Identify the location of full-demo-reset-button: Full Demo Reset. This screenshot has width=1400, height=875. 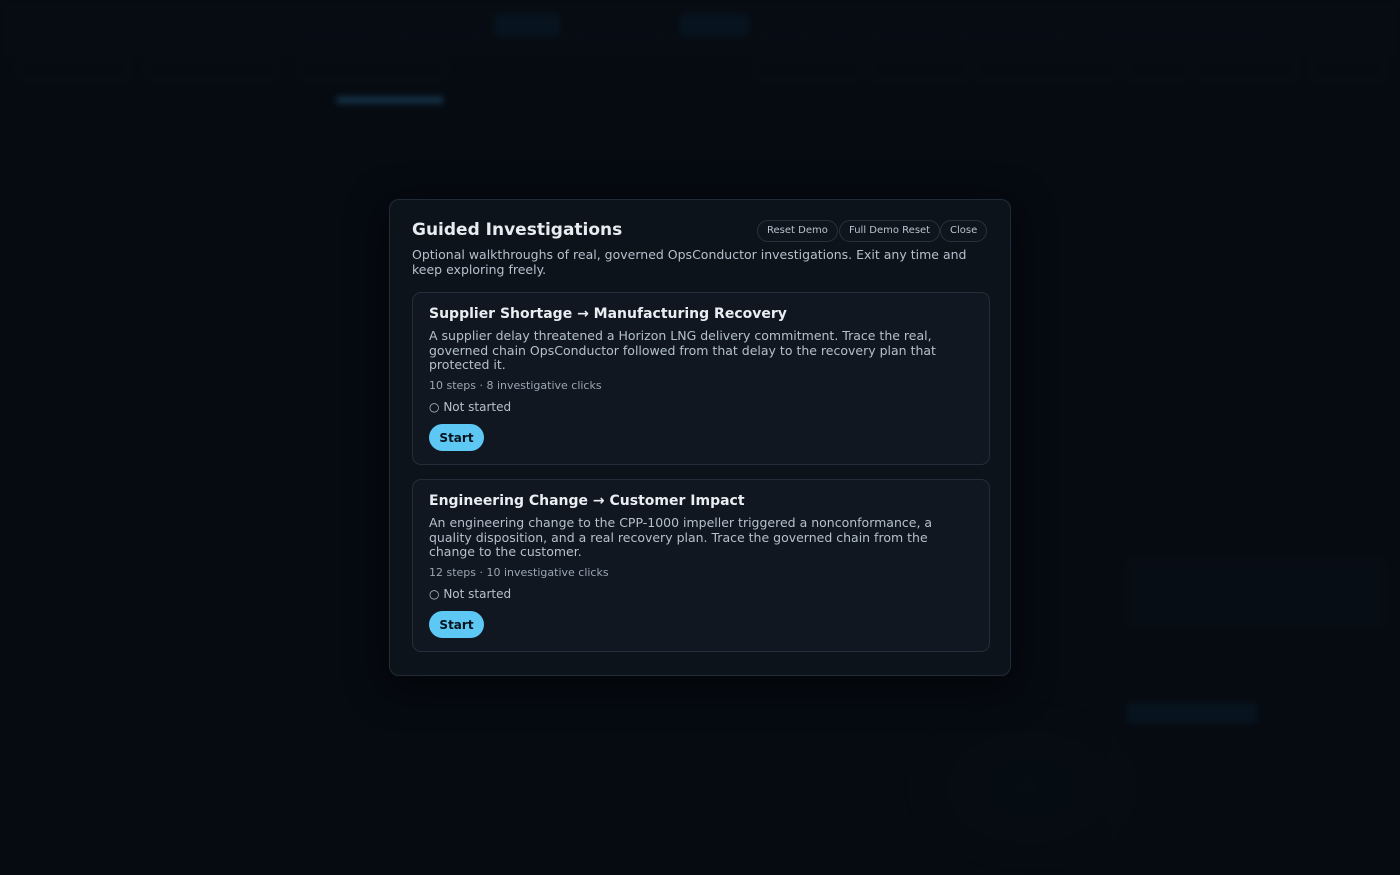
(890, 231).